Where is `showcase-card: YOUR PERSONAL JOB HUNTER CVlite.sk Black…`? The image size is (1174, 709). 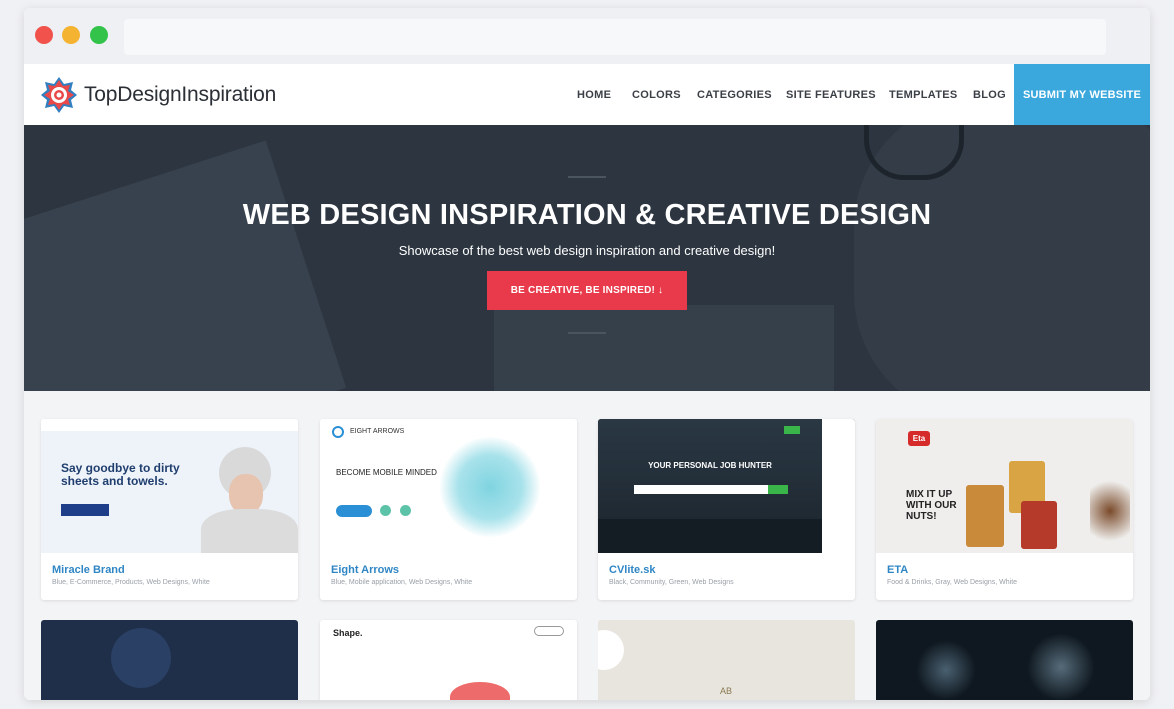 showcase-card: YOUR PERSONAL JOB HUNTER CVlite.sk Black… is located at coordinates (726, 509).